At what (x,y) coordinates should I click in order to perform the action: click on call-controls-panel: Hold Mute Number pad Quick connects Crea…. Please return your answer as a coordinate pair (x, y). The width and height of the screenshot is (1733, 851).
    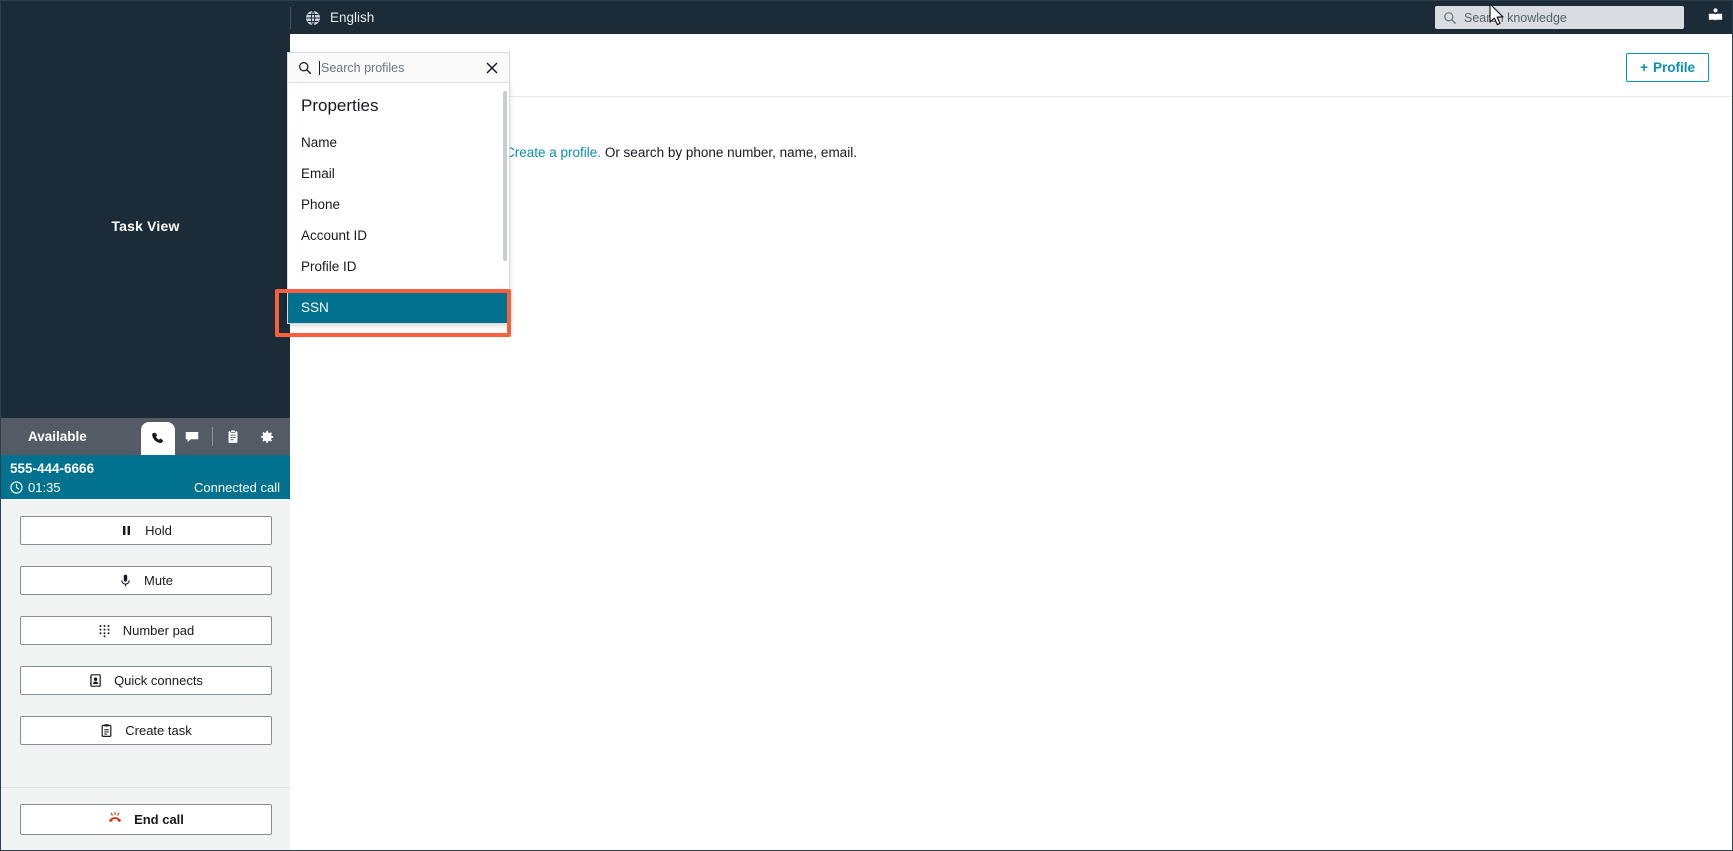
    Looking at the image, I should click on (145, 674).